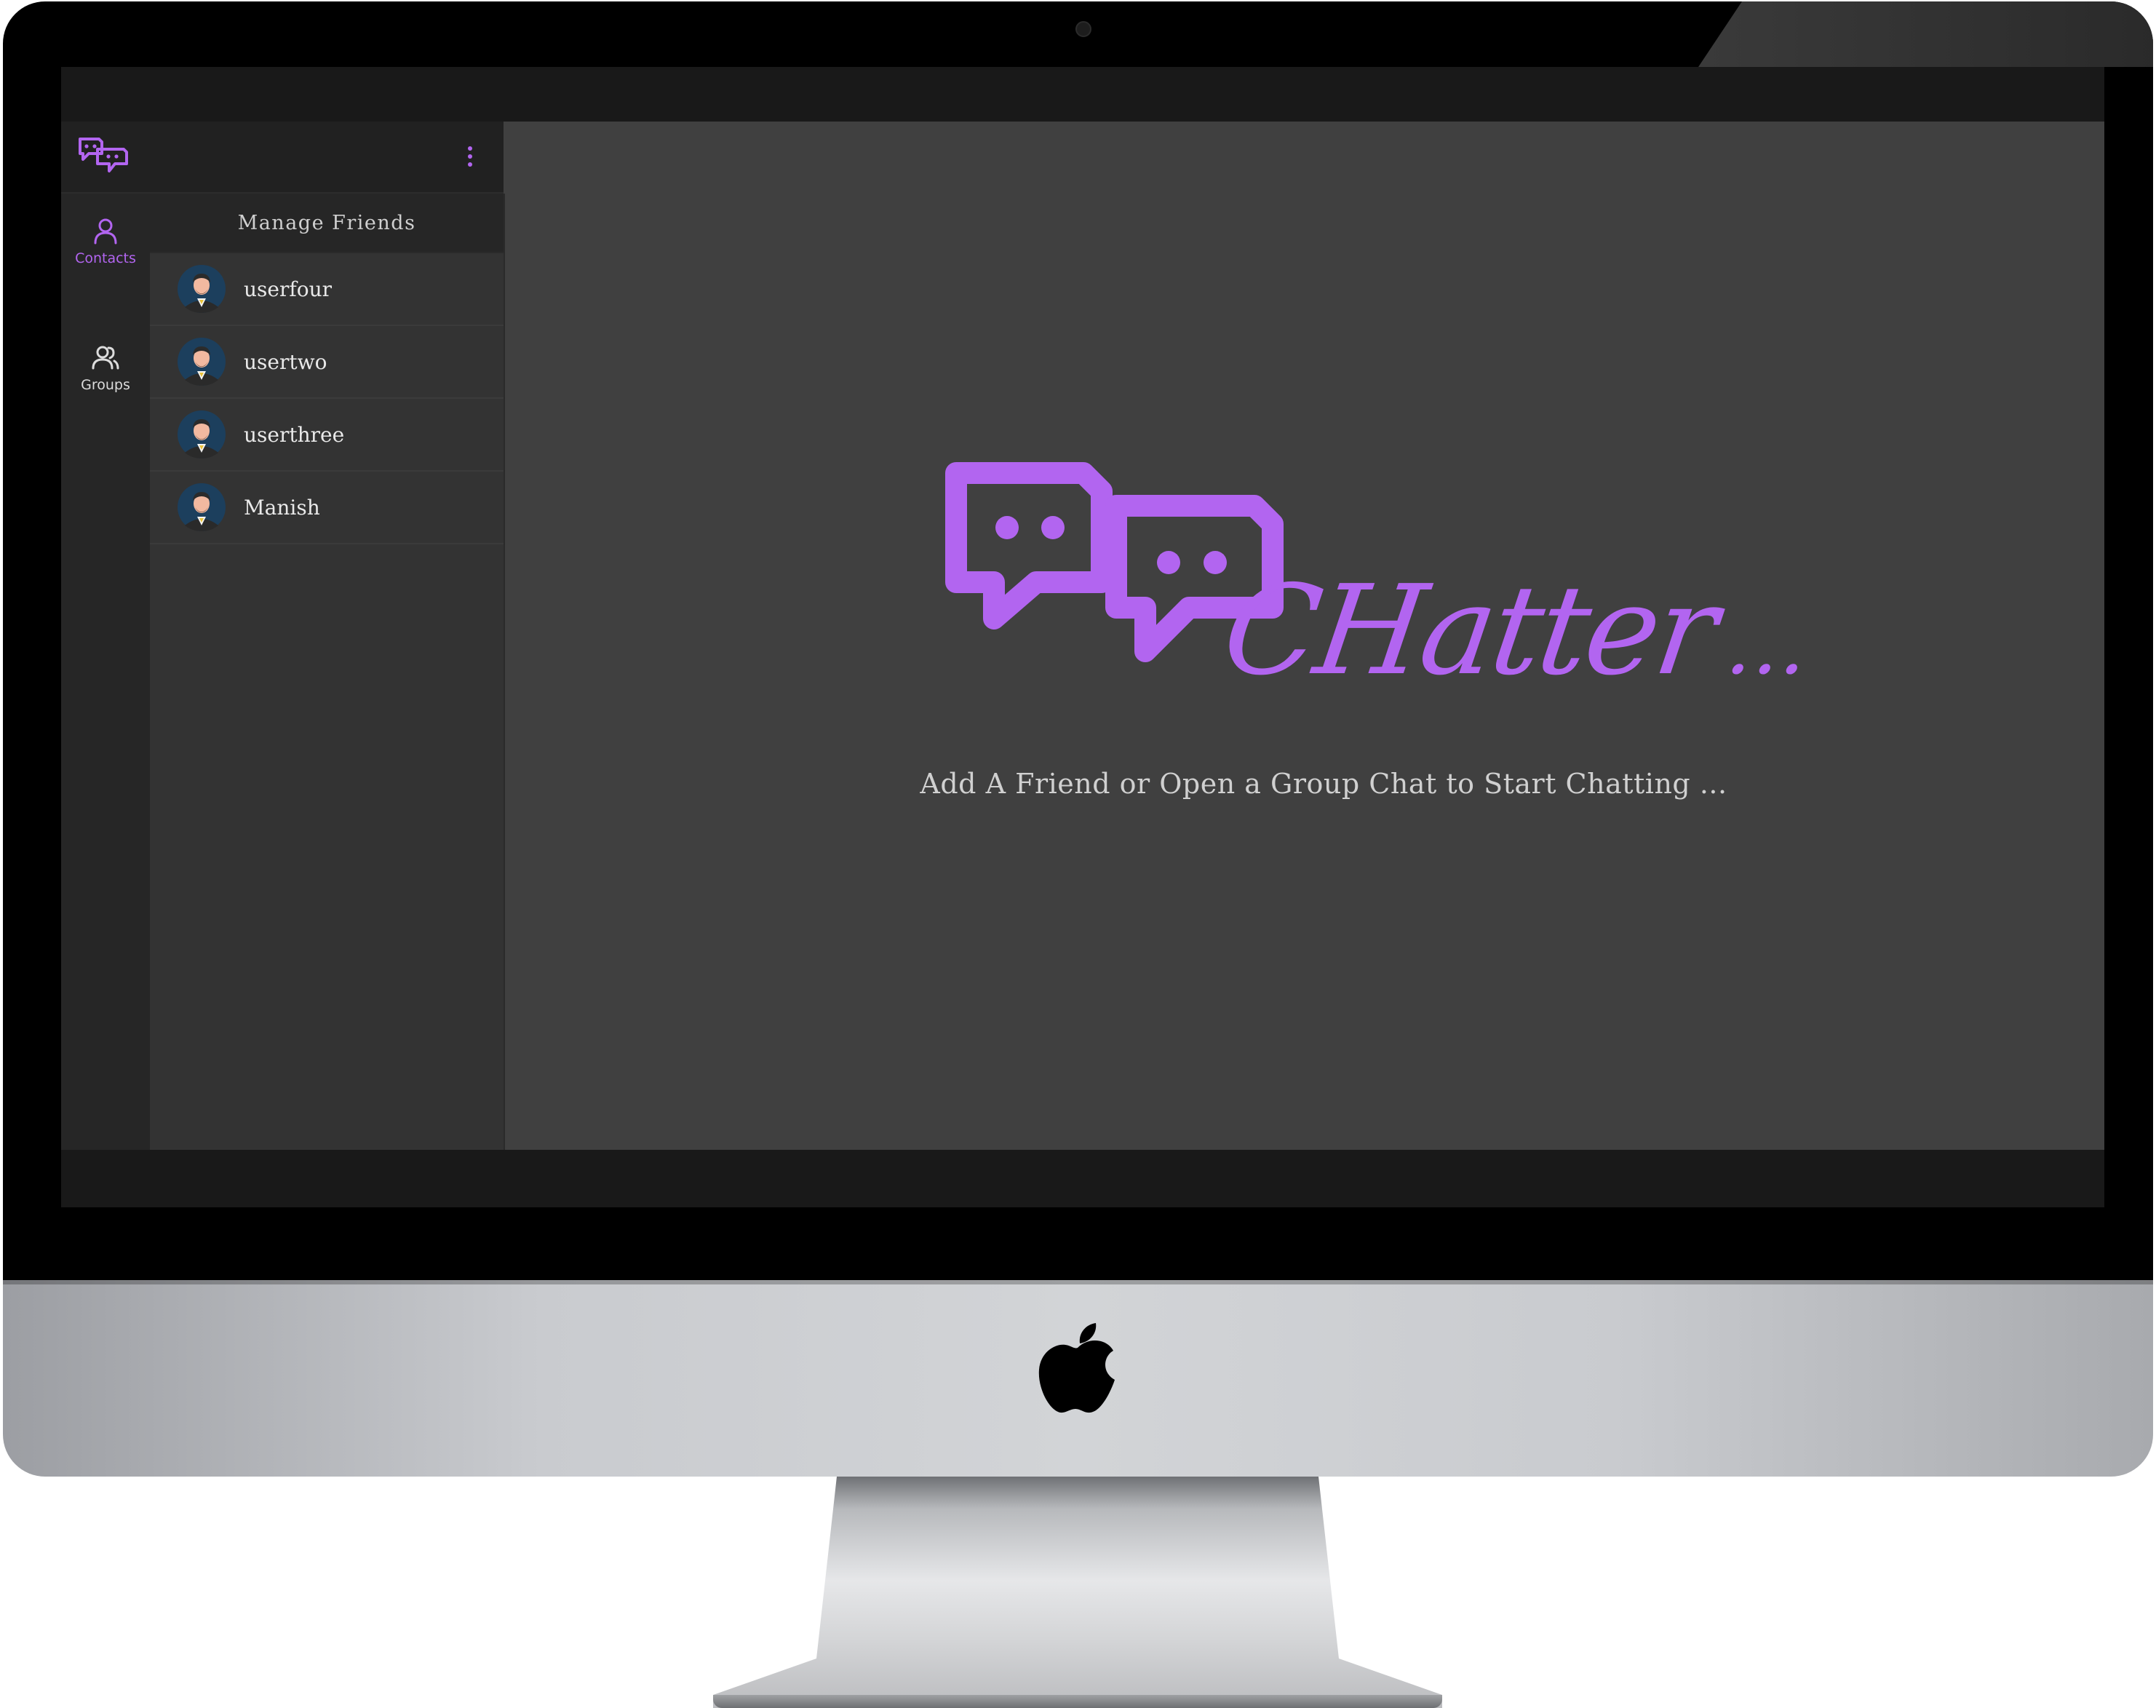 Image resolution: width=2156 pixels, height=1708 pixels. I want to click on kebab-menu-icon, so click(470, 156).